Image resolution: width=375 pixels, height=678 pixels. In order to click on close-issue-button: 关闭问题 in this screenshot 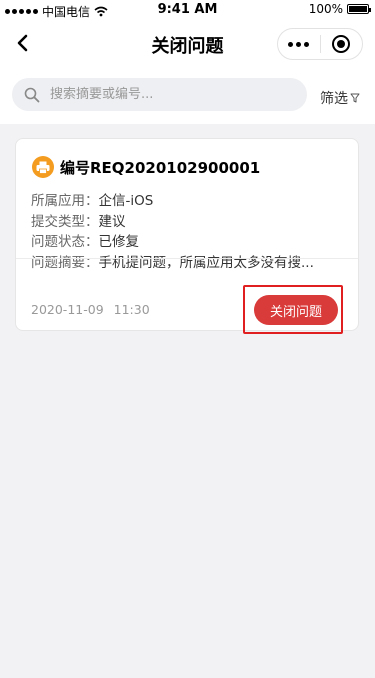, I will do `click(296, 310)`.